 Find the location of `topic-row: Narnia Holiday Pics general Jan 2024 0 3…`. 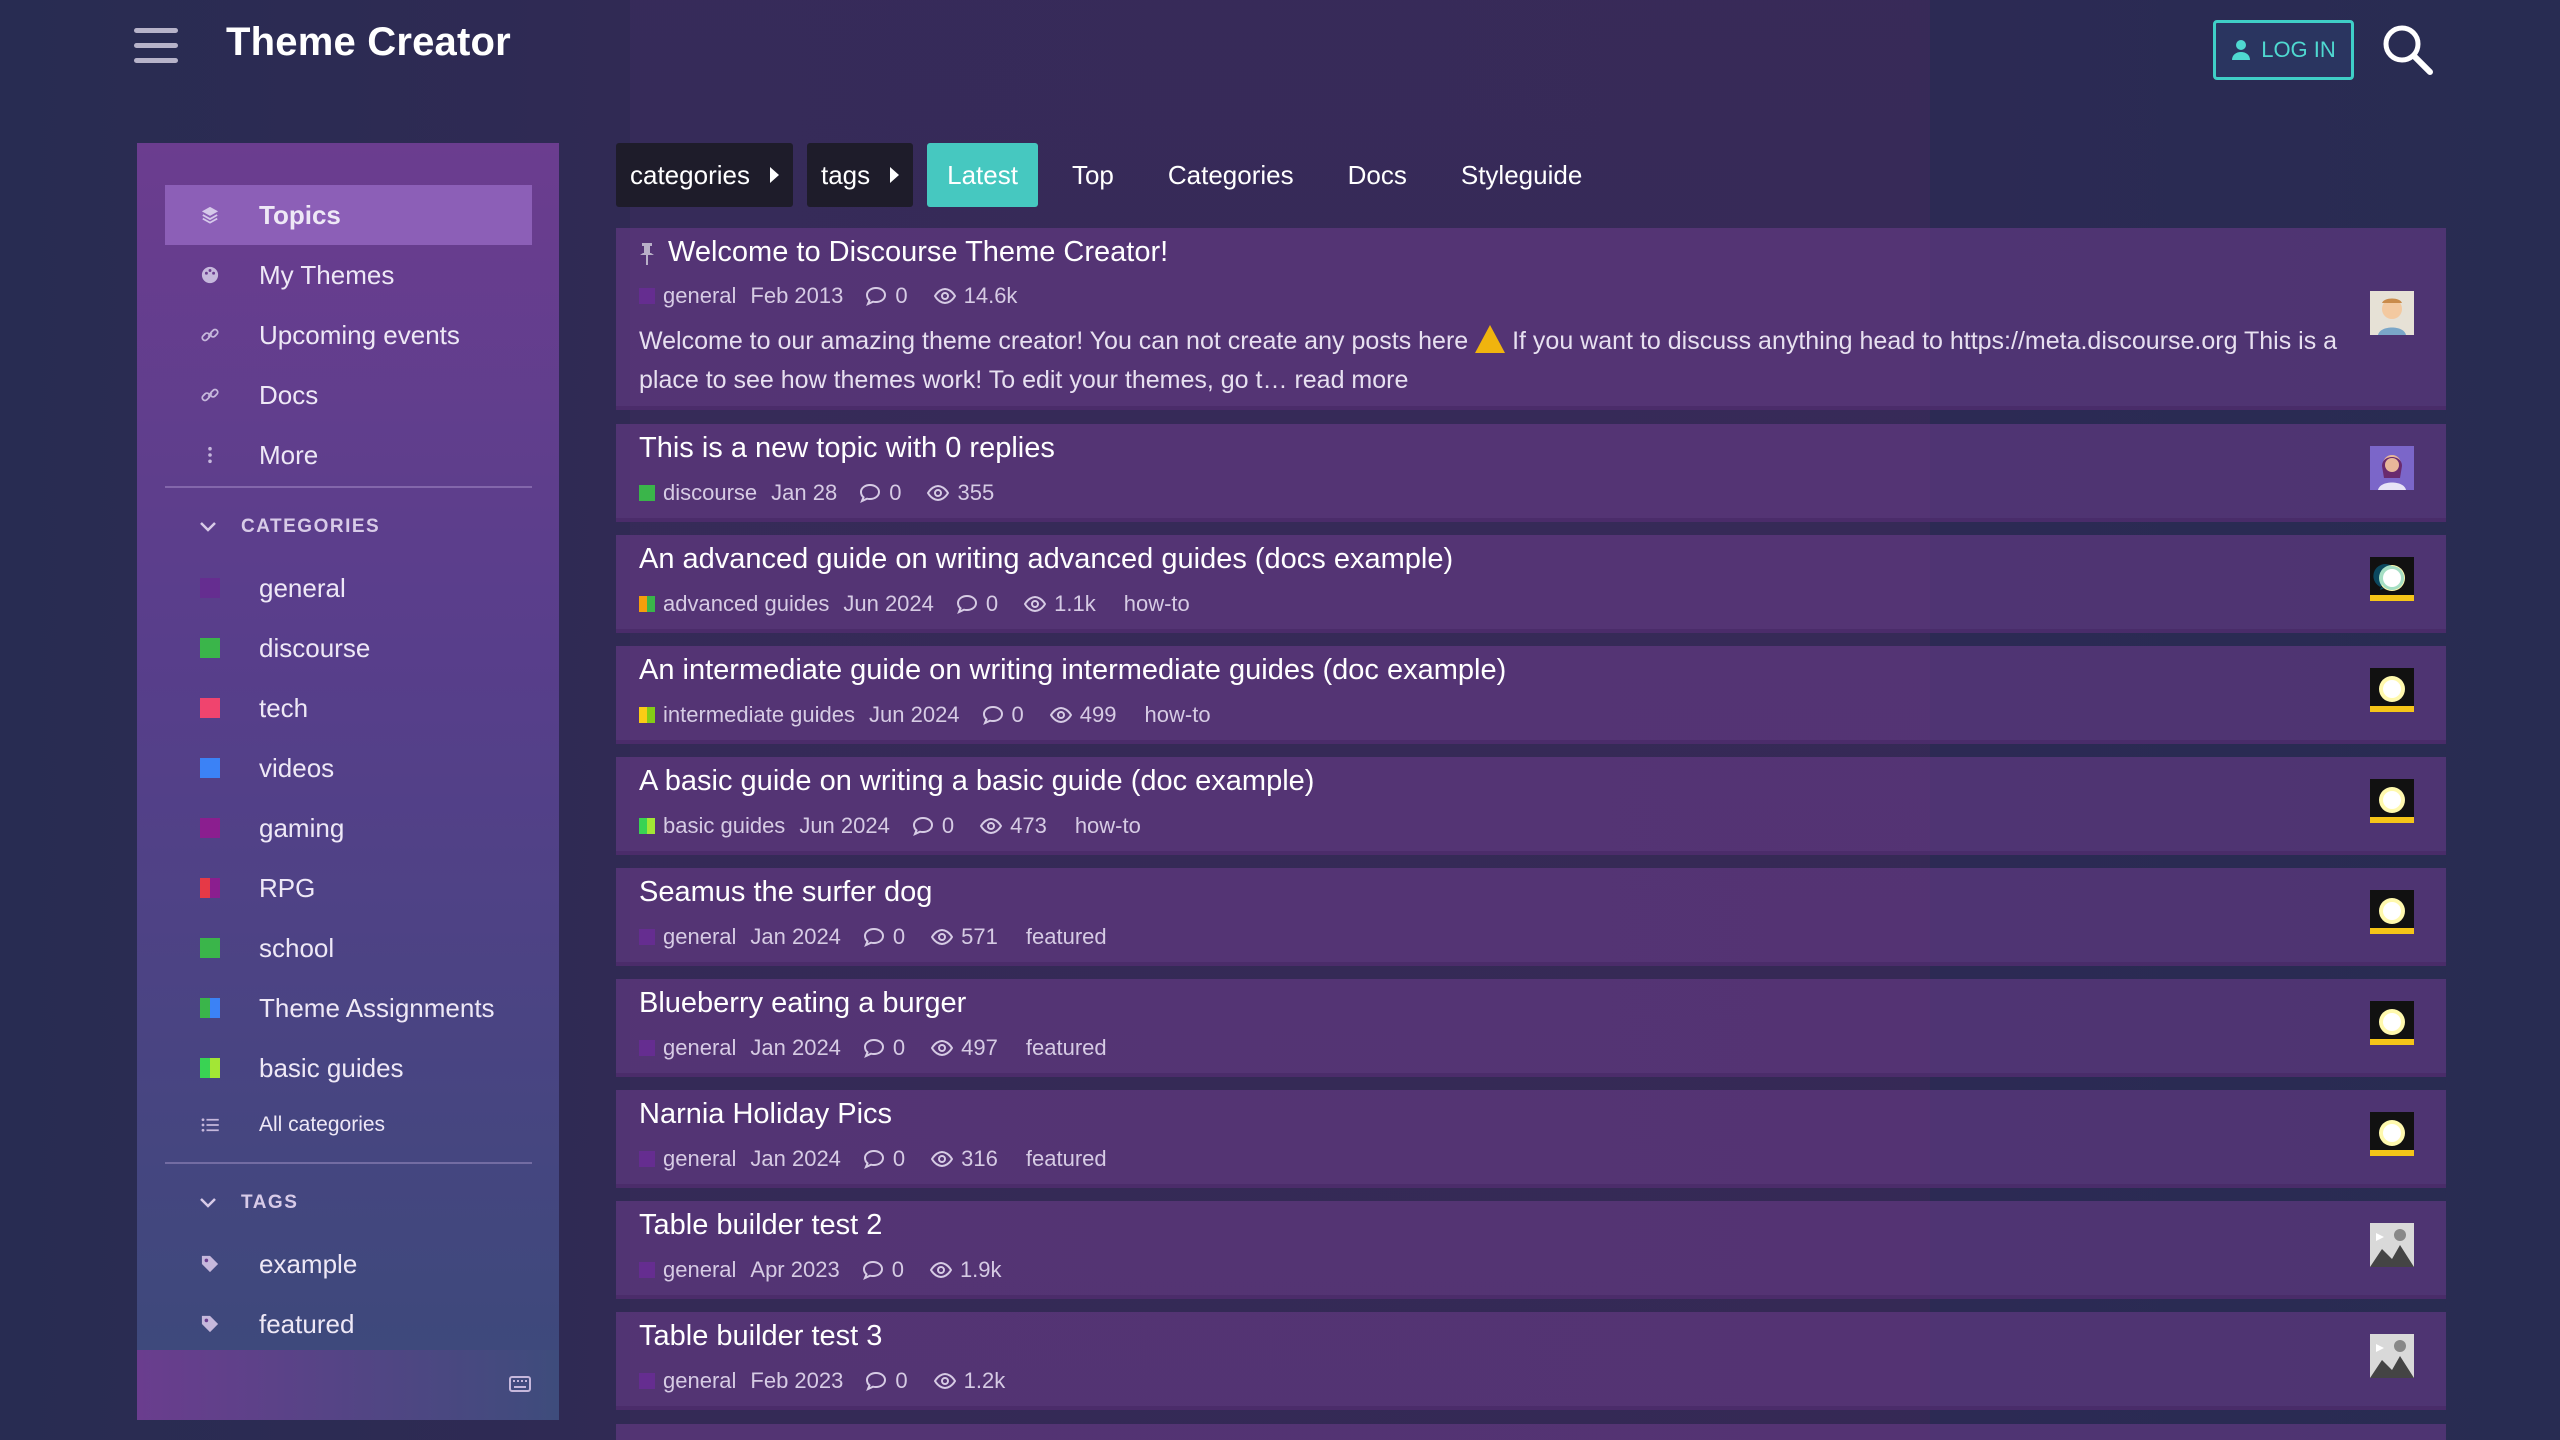

topic-row: Narnia Holiday Pics general Jan 2024 0 3… is located at coordinates (1531, 1139).